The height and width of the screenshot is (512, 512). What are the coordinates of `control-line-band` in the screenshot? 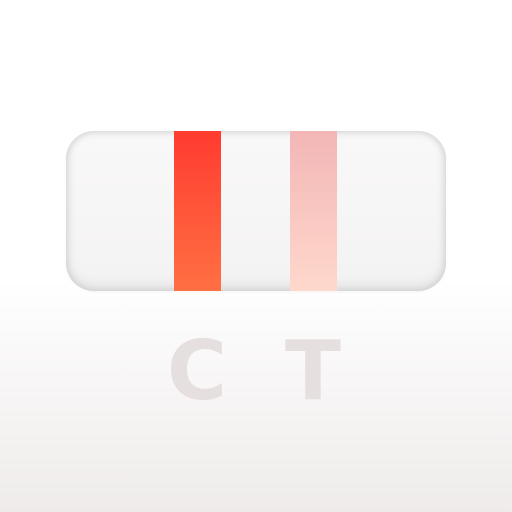 It's located at (197, 211).